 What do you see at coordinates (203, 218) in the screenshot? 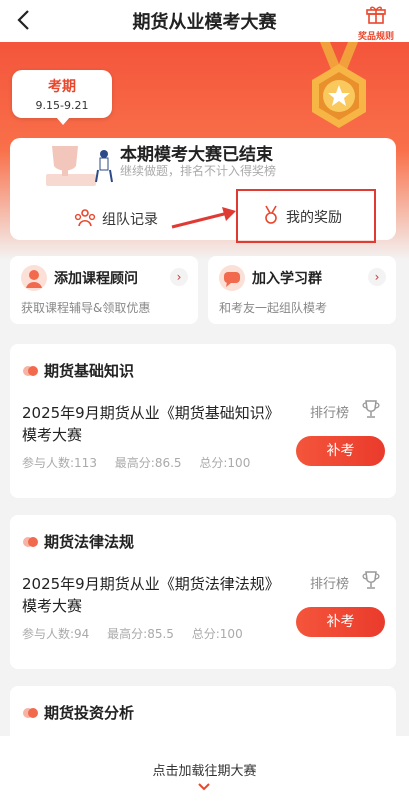
I see `red-arrow-annotation` at bounding box center [203, 218].